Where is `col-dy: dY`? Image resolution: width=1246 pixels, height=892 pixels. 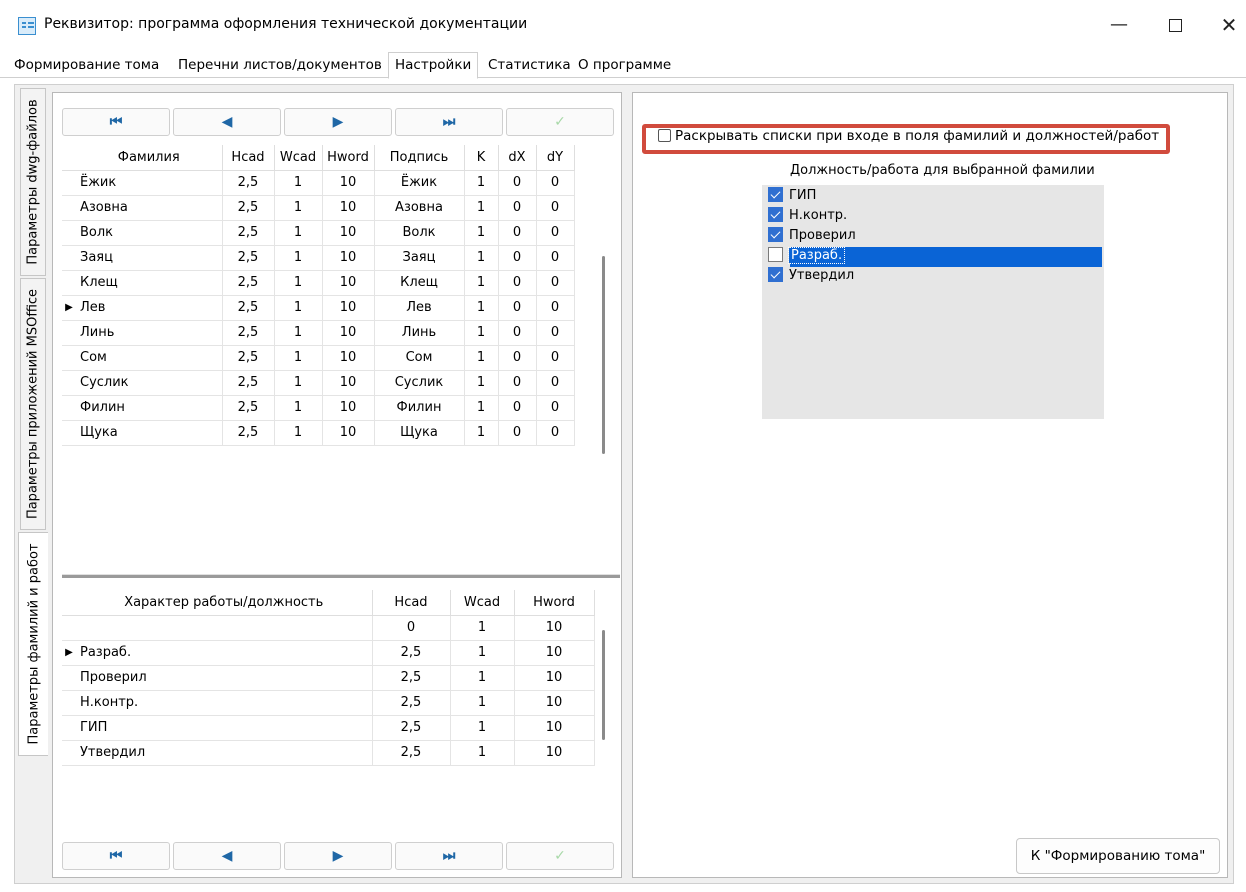
col-dy: dY is located at coordinates (555, 158).